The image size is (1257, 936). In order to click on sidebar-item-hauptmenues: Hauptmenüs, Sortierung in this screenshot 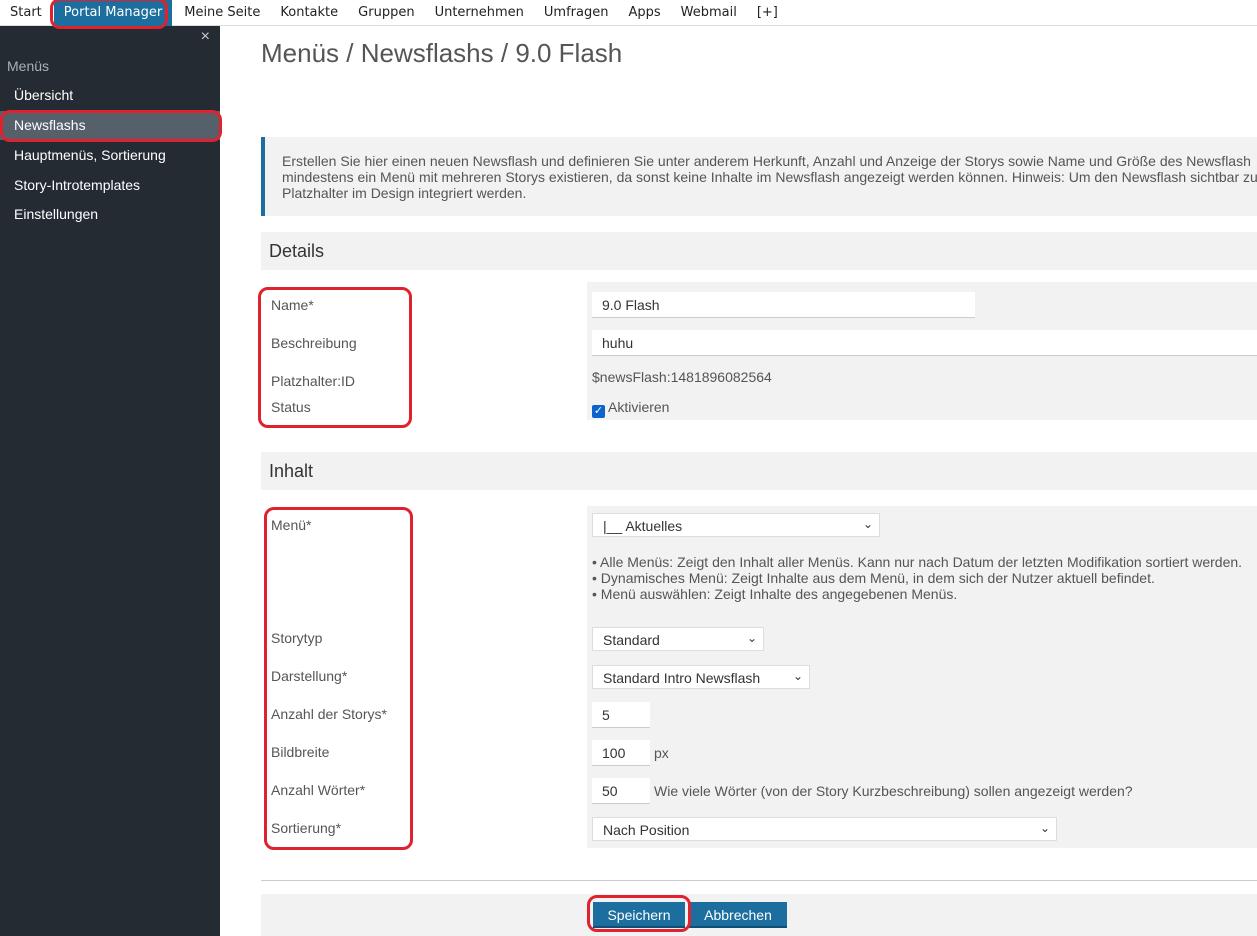, I will do `click(110, 155)`.